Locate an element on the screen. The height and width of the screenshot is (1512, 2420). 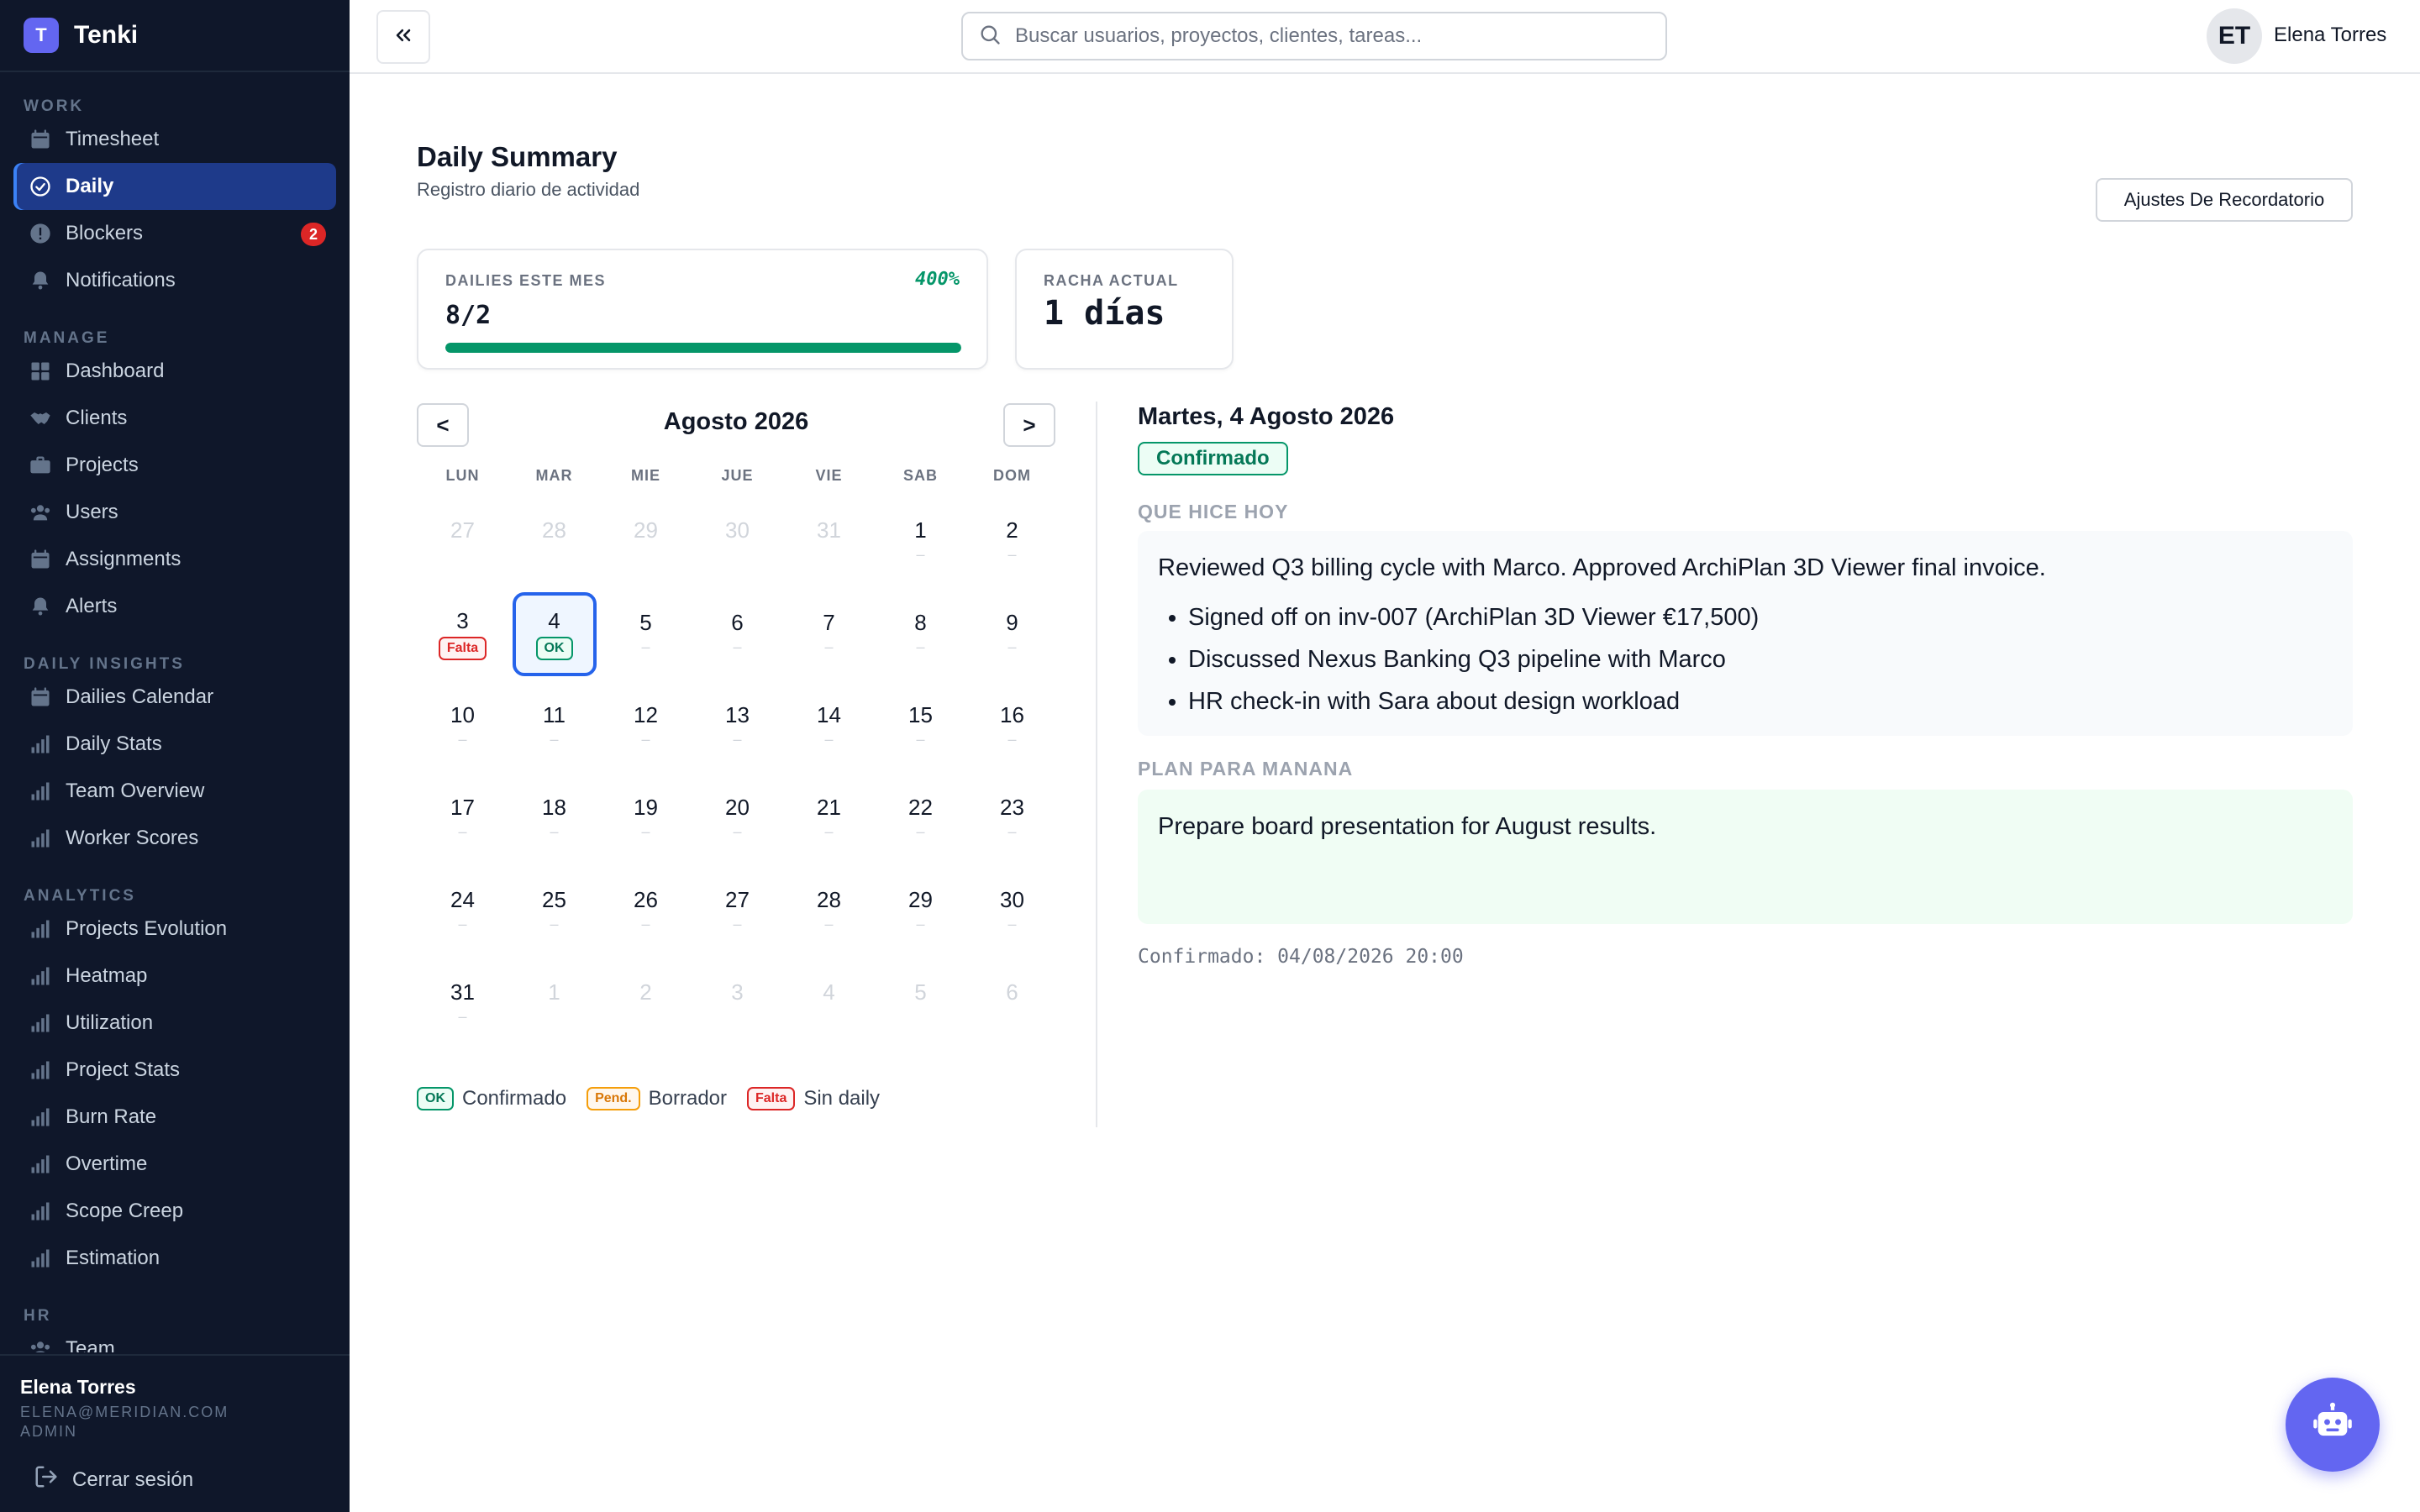
brand: T Tenki is located at coordinates (175, 36).